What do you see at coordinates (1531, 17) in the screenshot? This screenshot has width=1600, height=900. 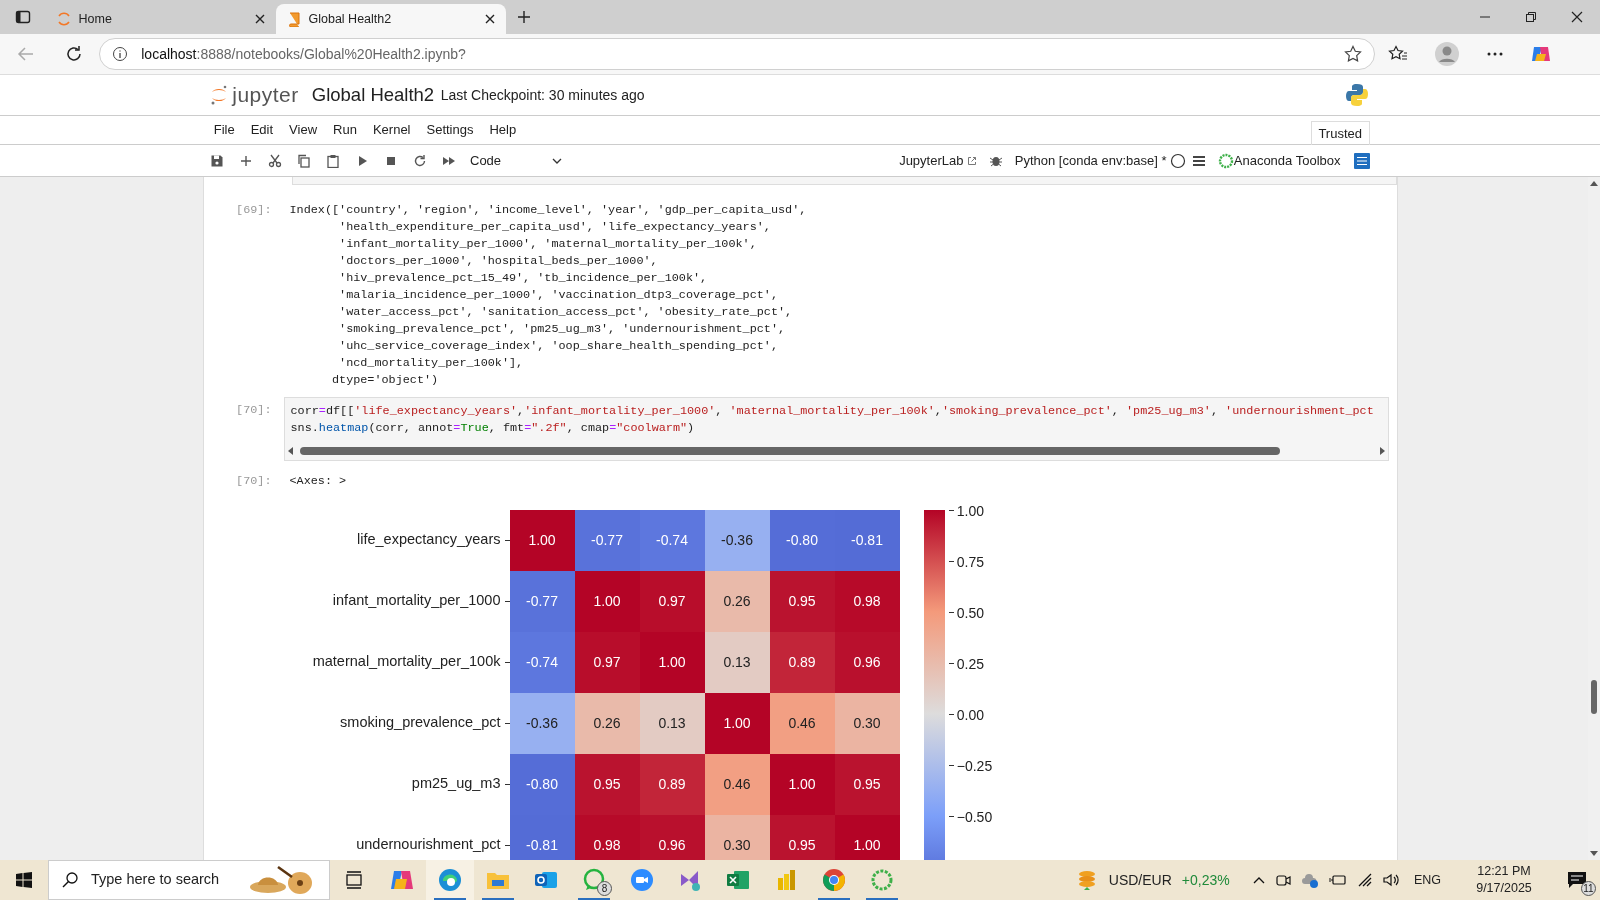 I see `restore-icon` at bounding box center [1531, 17].